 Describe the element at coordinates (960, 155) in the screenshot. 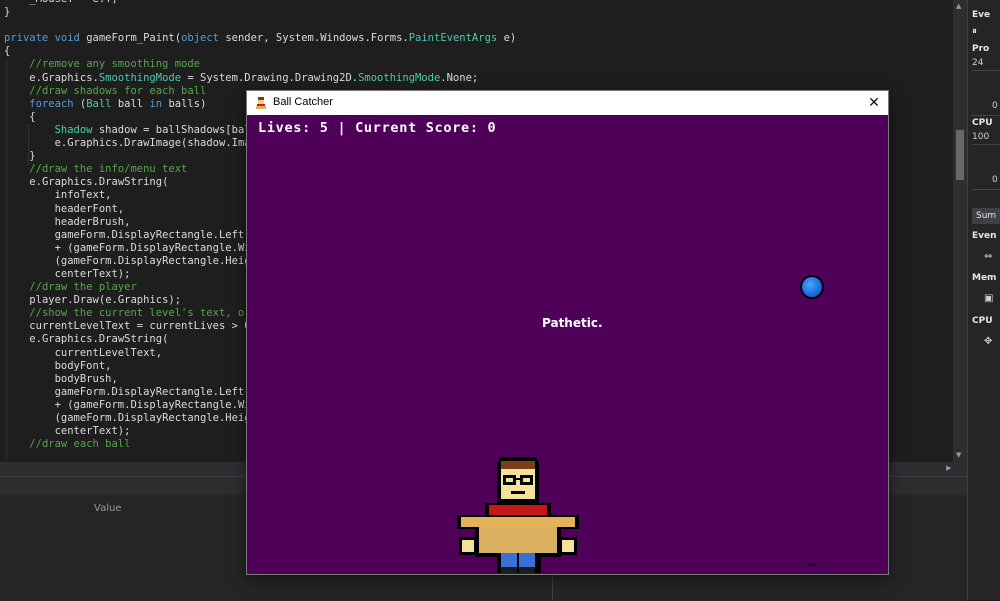

I see `scroll-thumb` at that location.